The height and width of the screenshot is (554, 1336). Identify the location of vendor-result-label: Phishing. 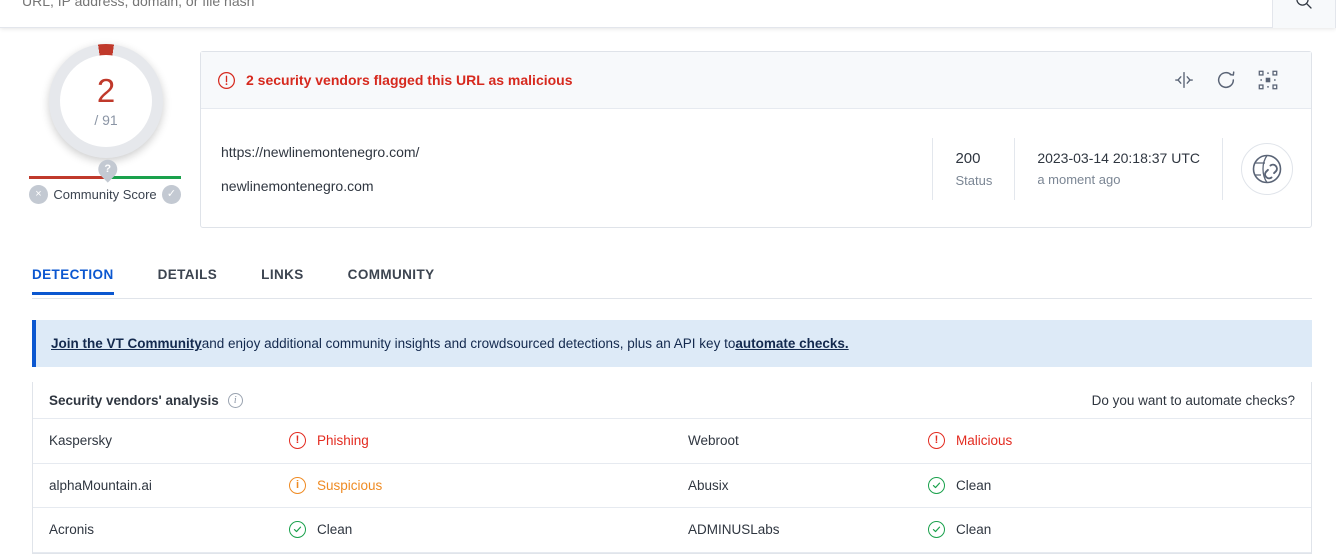
(343, 441).